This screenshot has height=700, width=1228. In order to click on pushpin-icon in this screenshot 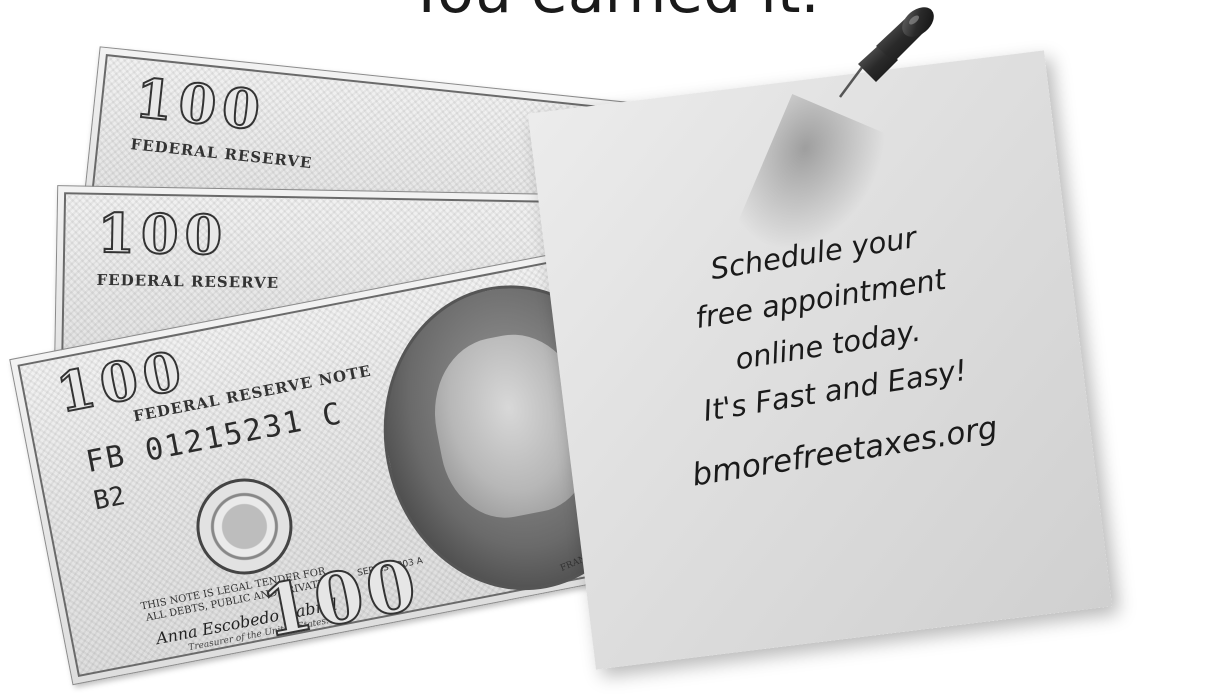, I will do `click(886, 52)`.